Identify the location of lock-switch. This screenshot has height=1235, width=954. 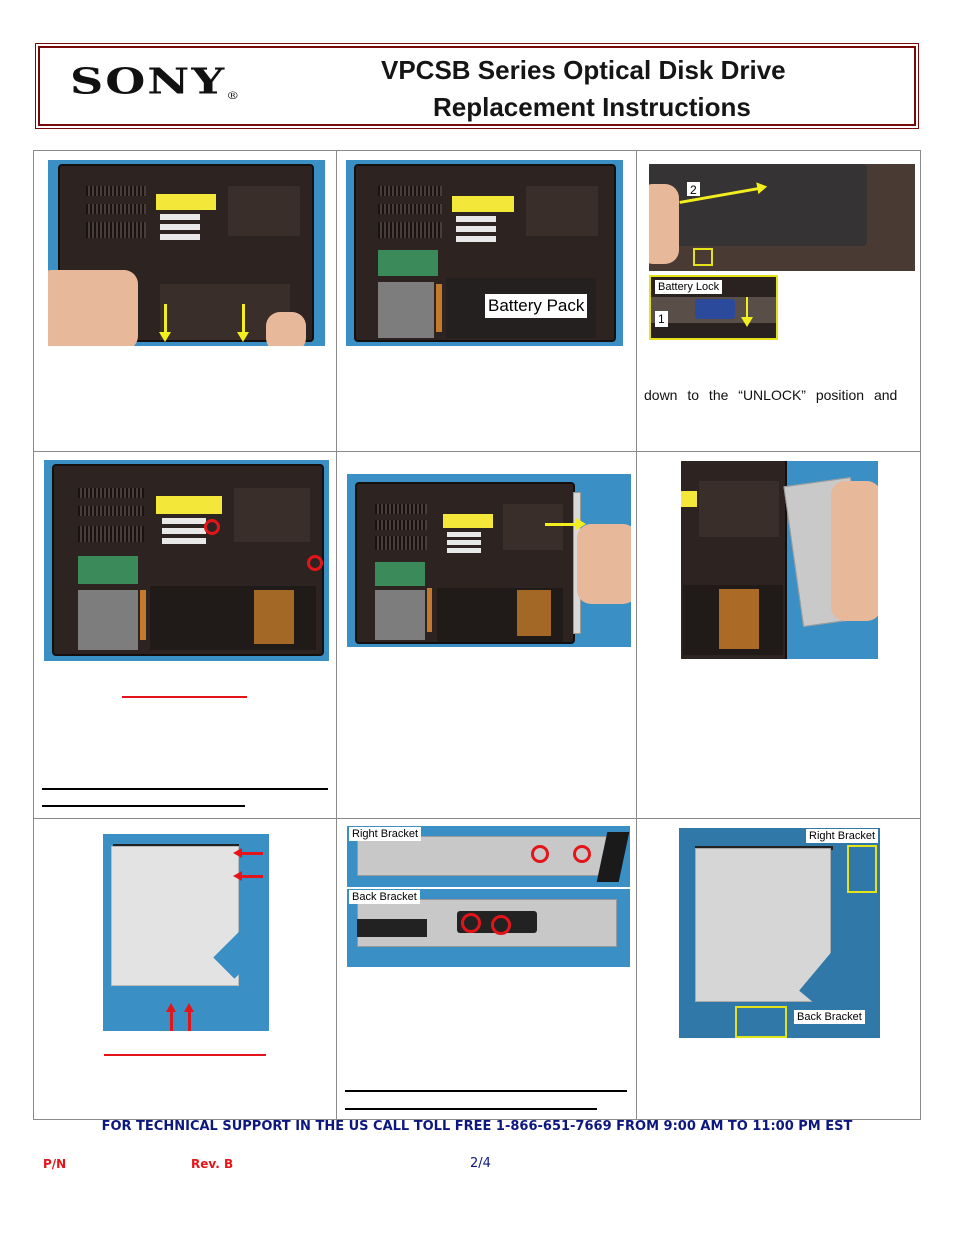
(715, 309).